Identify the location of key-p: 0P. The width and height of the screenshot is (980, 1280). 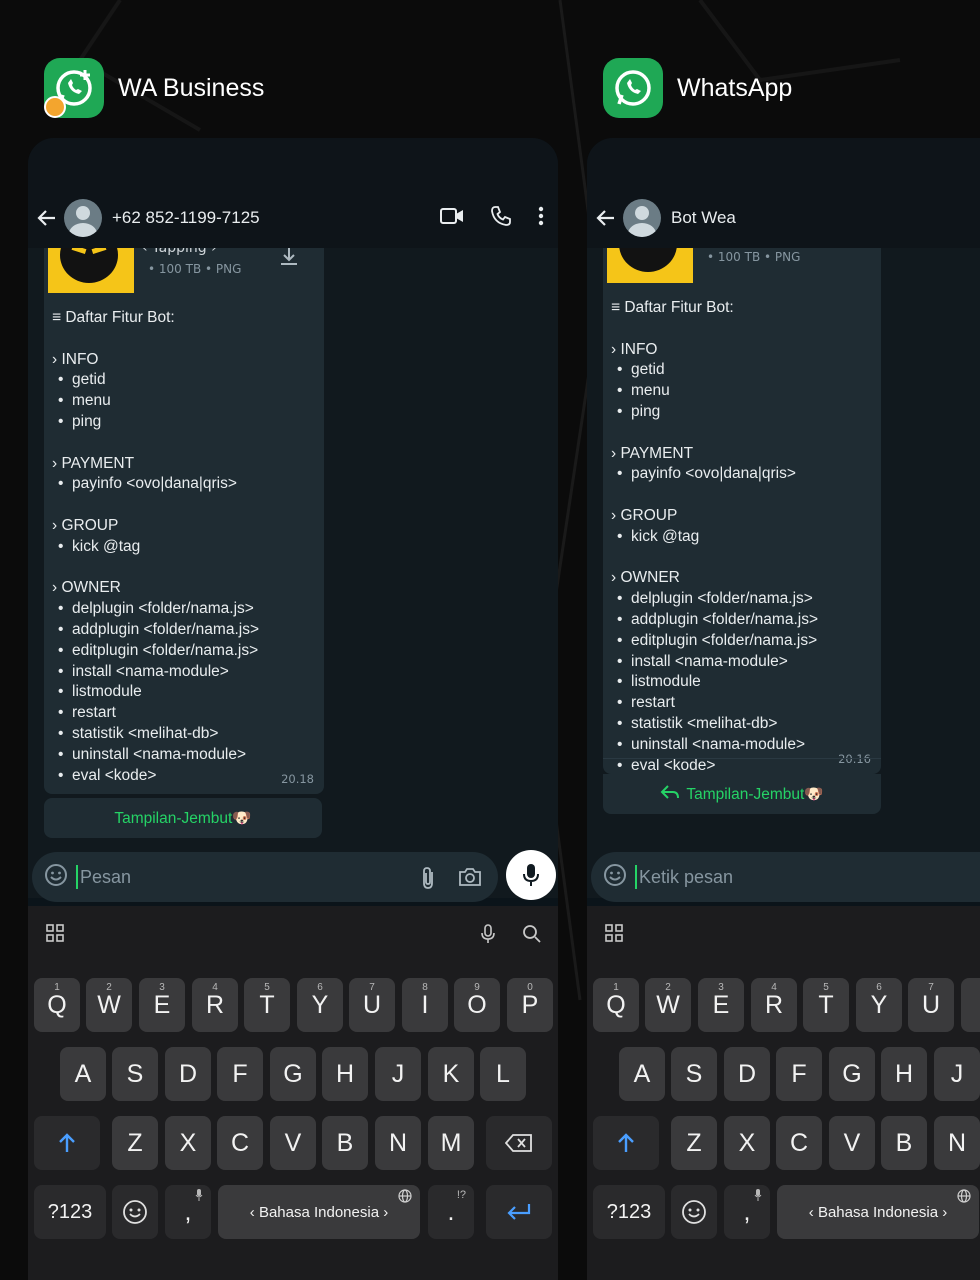
(530, 1005).